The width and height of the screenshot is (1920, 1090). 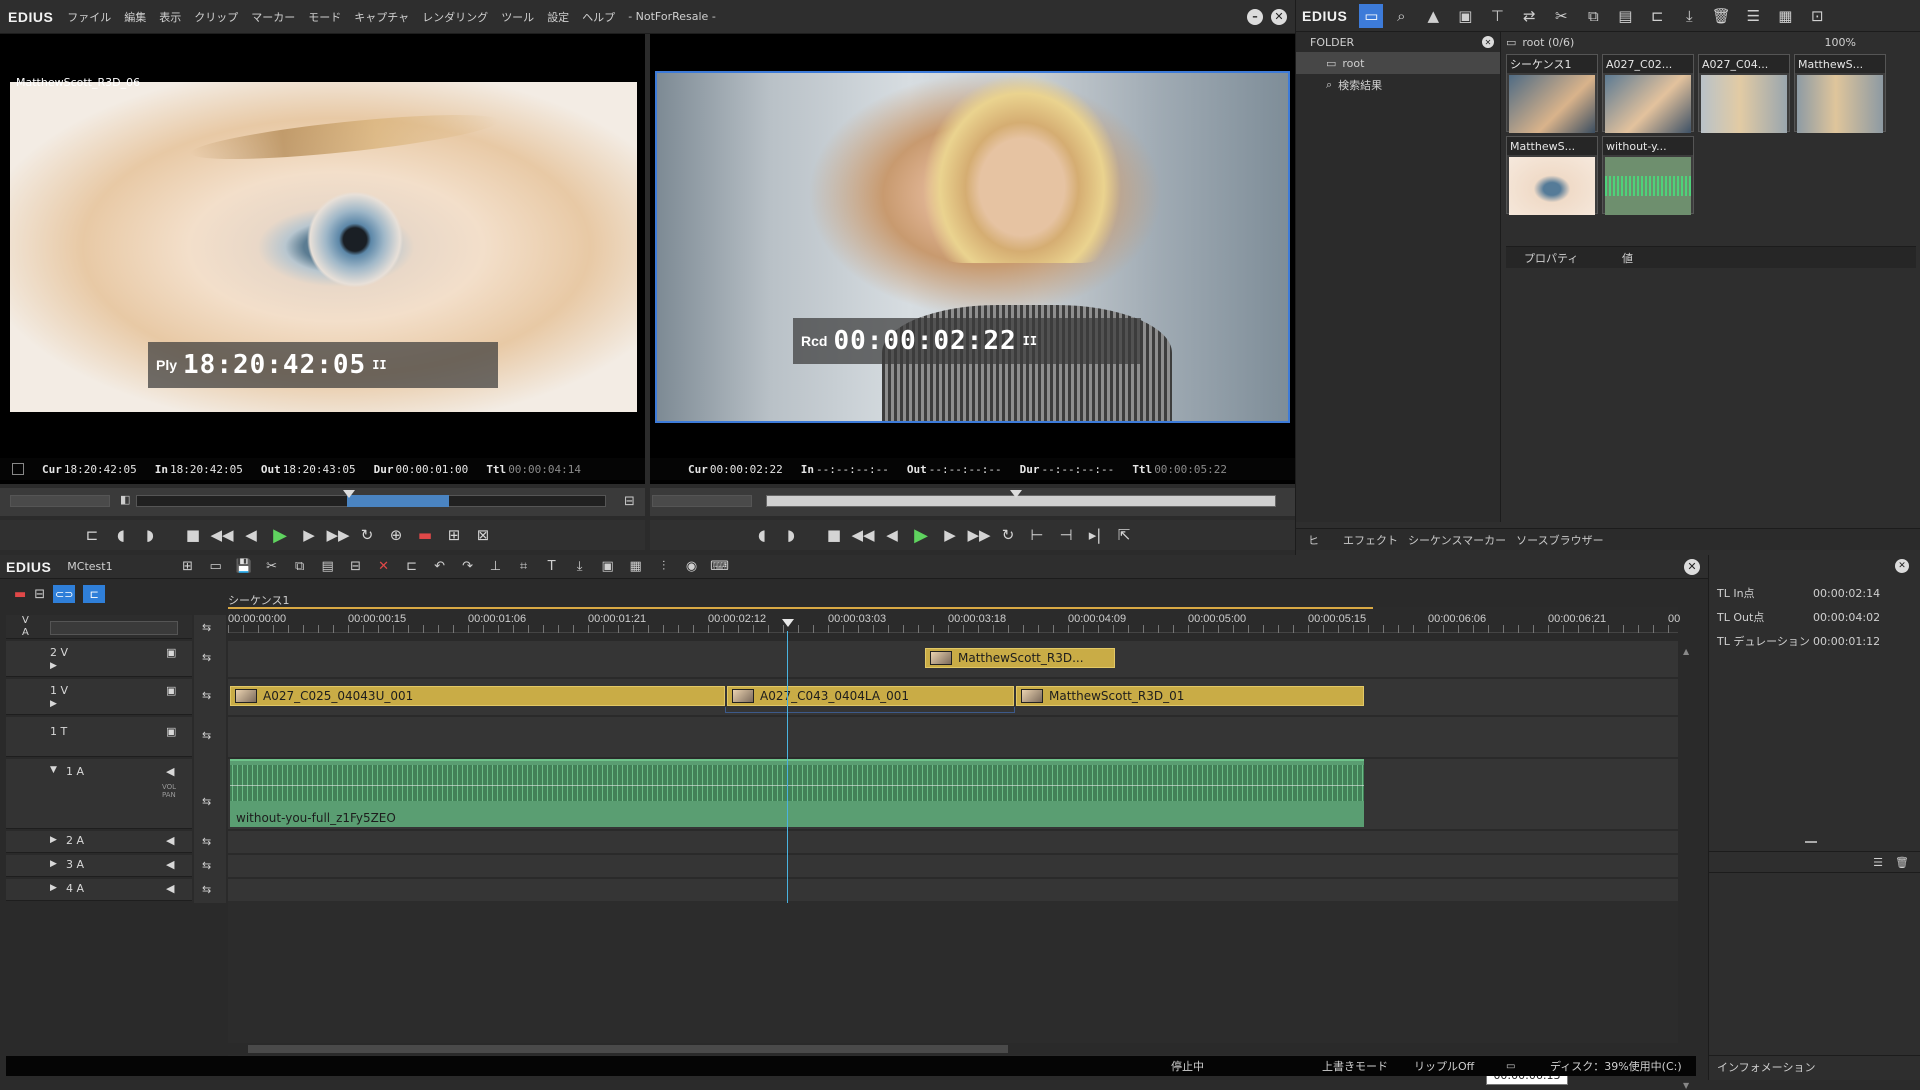 What do you see at coordinates (834, 535) in the screenshot?
I see `recorder-stop-icon: ■` at bounding box center [834, 535].